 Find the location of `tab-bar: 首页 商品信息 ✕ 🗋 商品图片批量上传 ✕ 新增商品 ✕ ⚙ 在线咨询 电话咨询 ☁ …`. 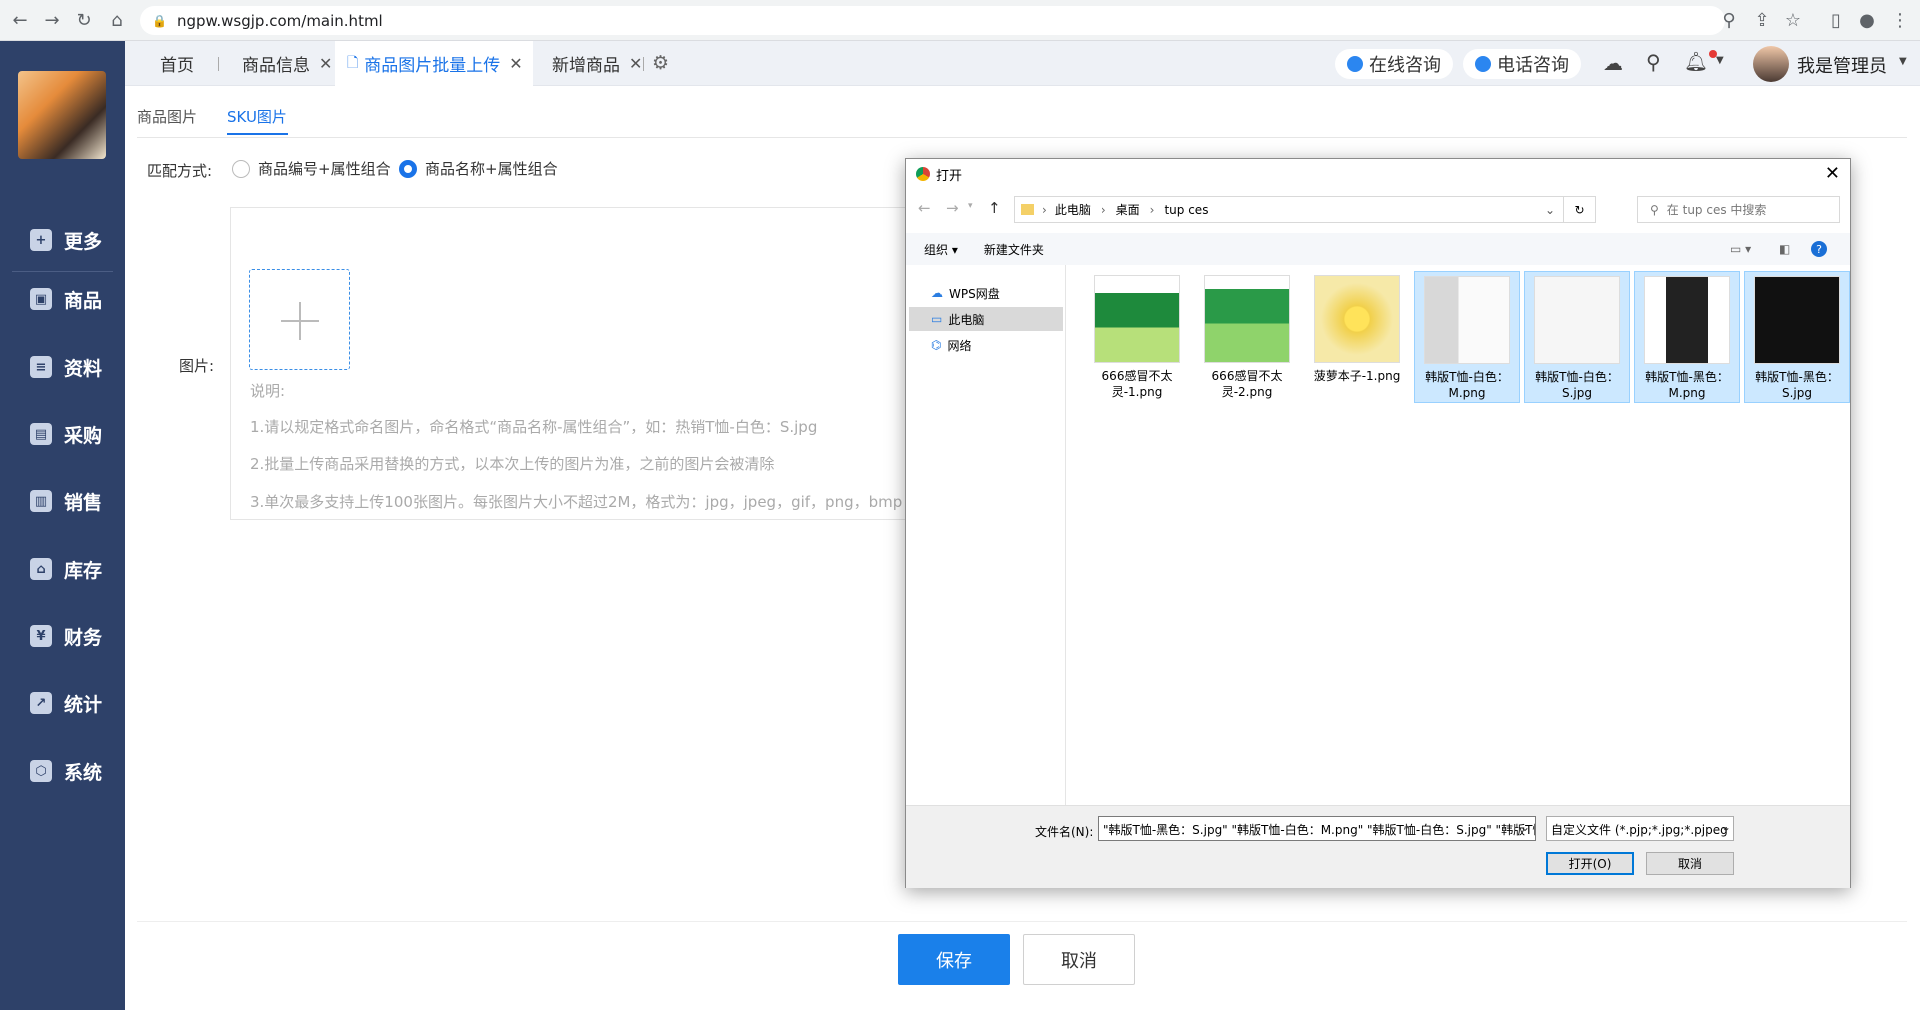

tab-bar: 首页 商品信息 ✕ 🗋 商品图片批量上传 ✕ 新增商品 ✕ ⚙ 在线咨询 电话咨询 ☁ … is located at coordinates (1022, 63).